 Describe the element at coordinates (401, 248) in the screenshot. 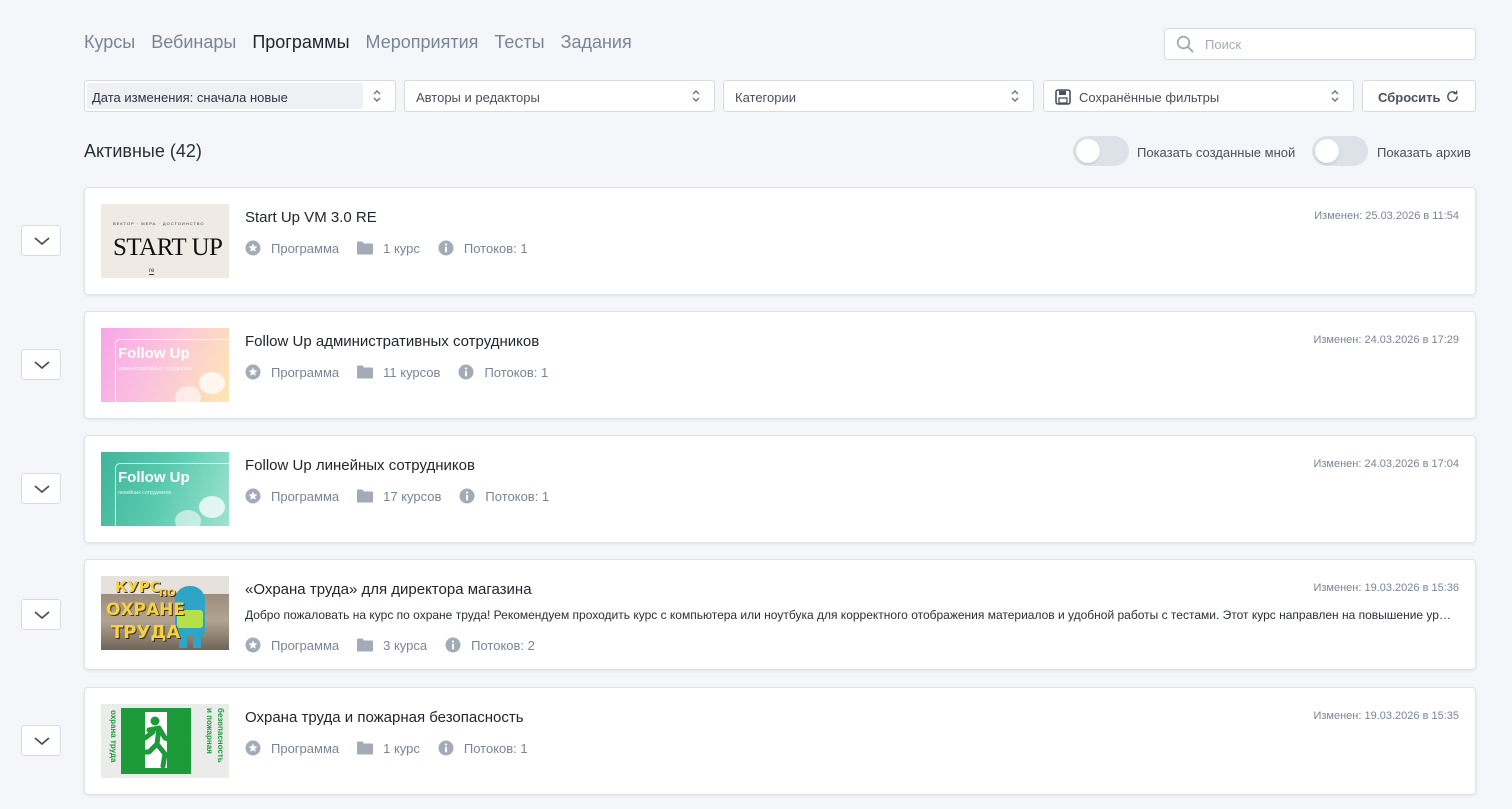

I see `meta-courses-label: 1 курс` at that location.